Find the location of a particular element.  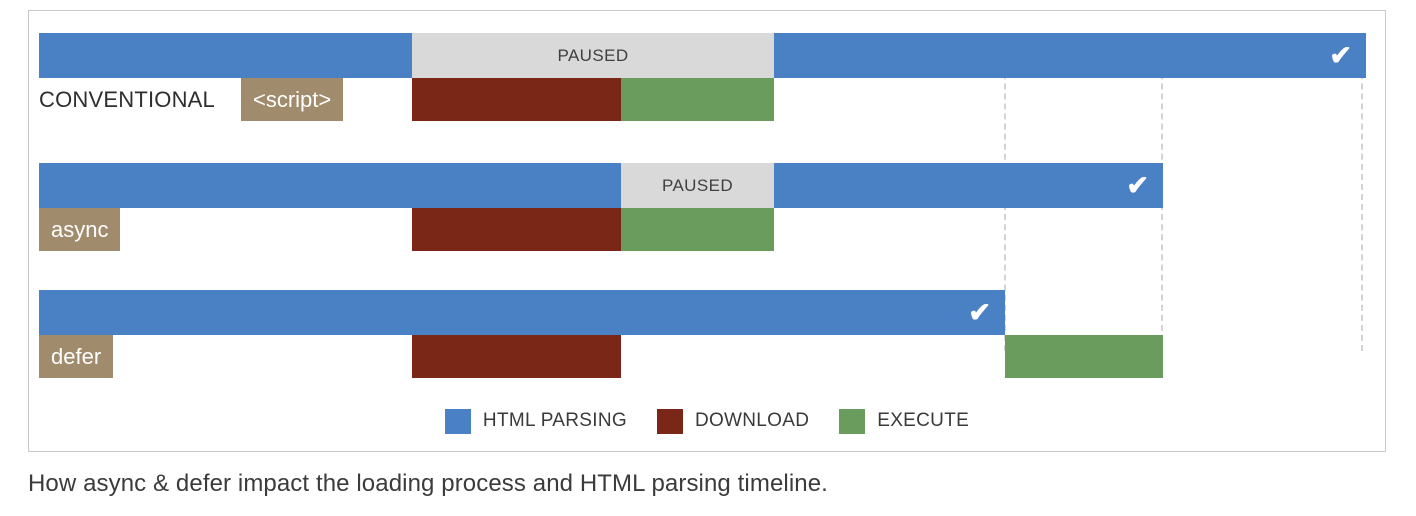

row-conventional-parse-track: PAUSED ✔ is located at coordinates (707, 55).